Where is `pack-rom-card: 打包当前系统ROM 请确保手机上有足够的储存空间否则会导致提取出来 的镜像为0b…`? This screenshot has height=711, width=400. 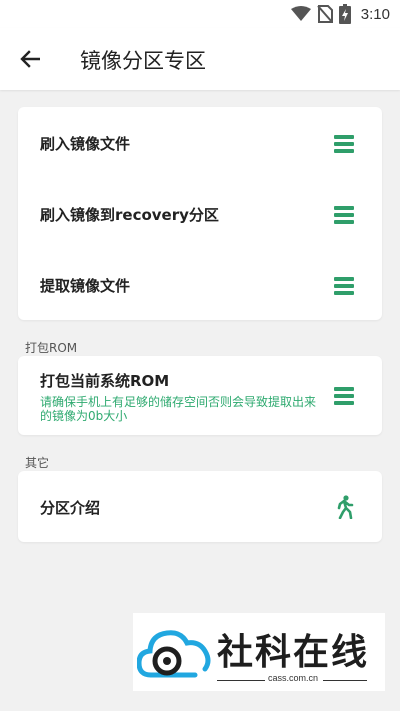
pack-rom-card: 打包当前系统ROM 请确保手机上有足够的储存空间否则会导致提取出来 的镜像为0b… is located at coordinates (200, 395).